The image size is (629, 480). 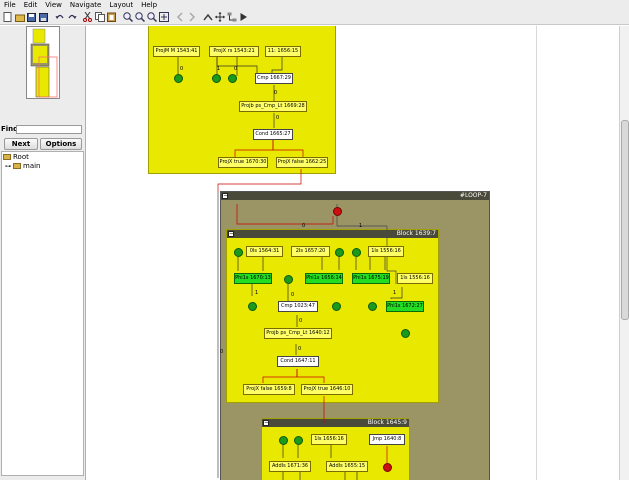 I want to click on node-const-2: 2Is 1657:20, so click(x=310, y=251).